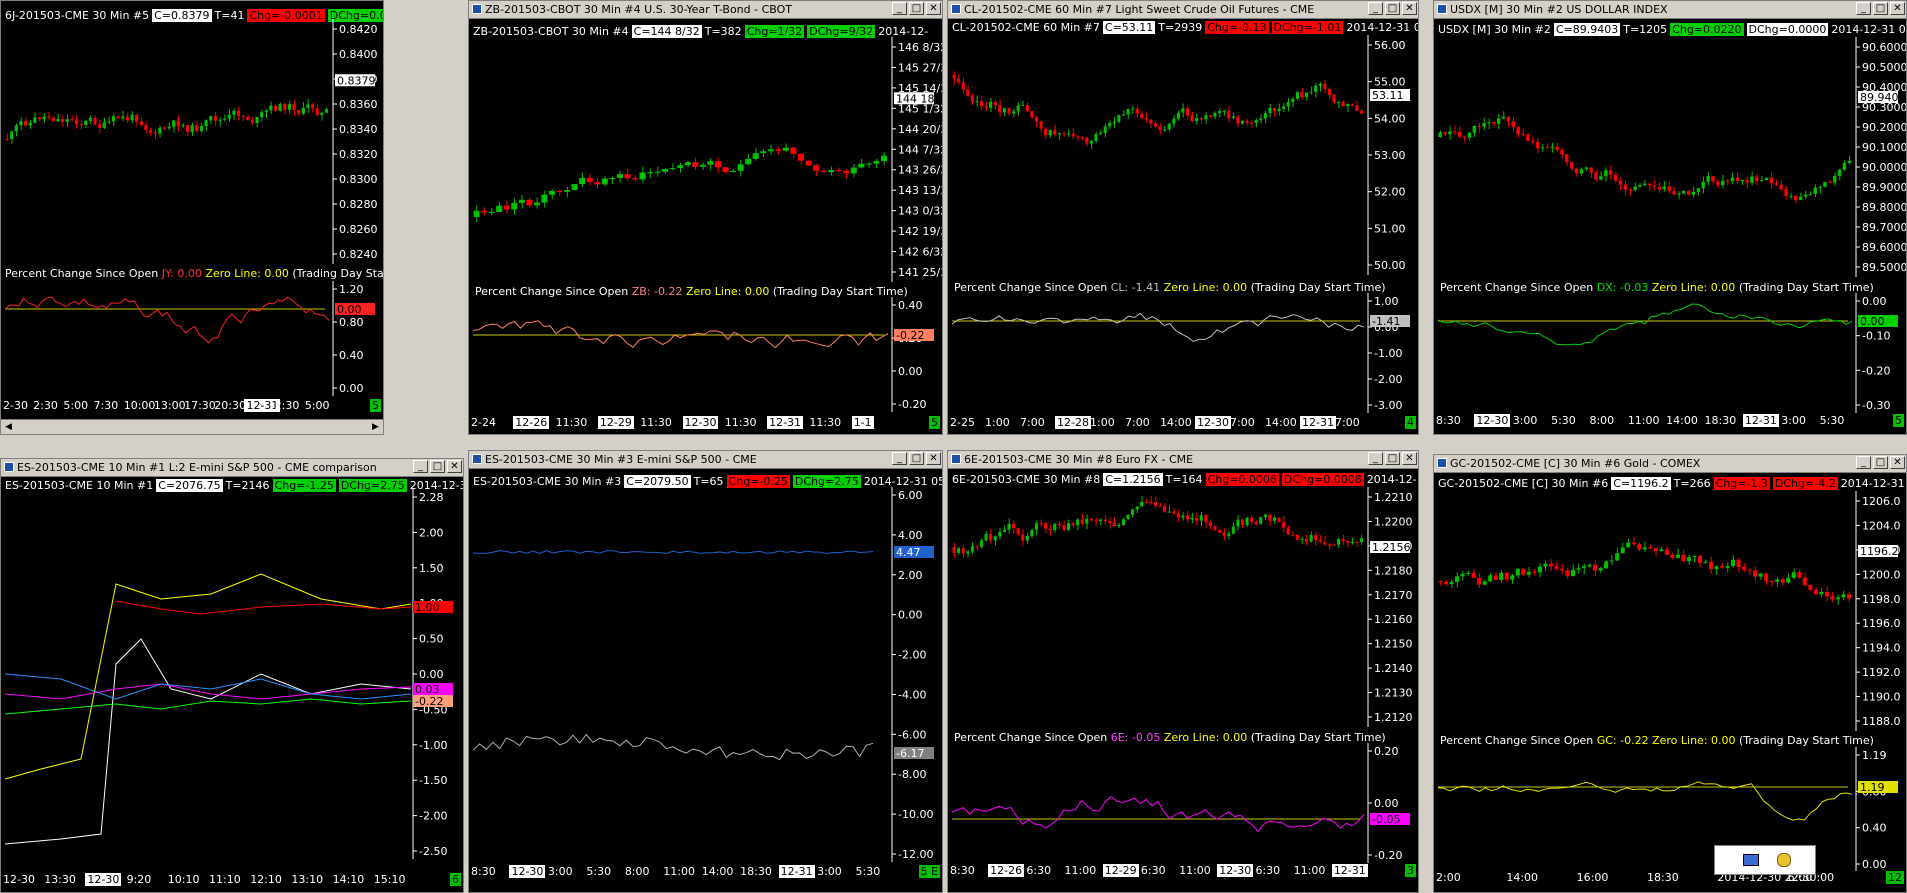 Image resolution: width=1907 pixels, height=893 pixels. I want to click on y-axis-label: 143 26/32, so click(920, 170).